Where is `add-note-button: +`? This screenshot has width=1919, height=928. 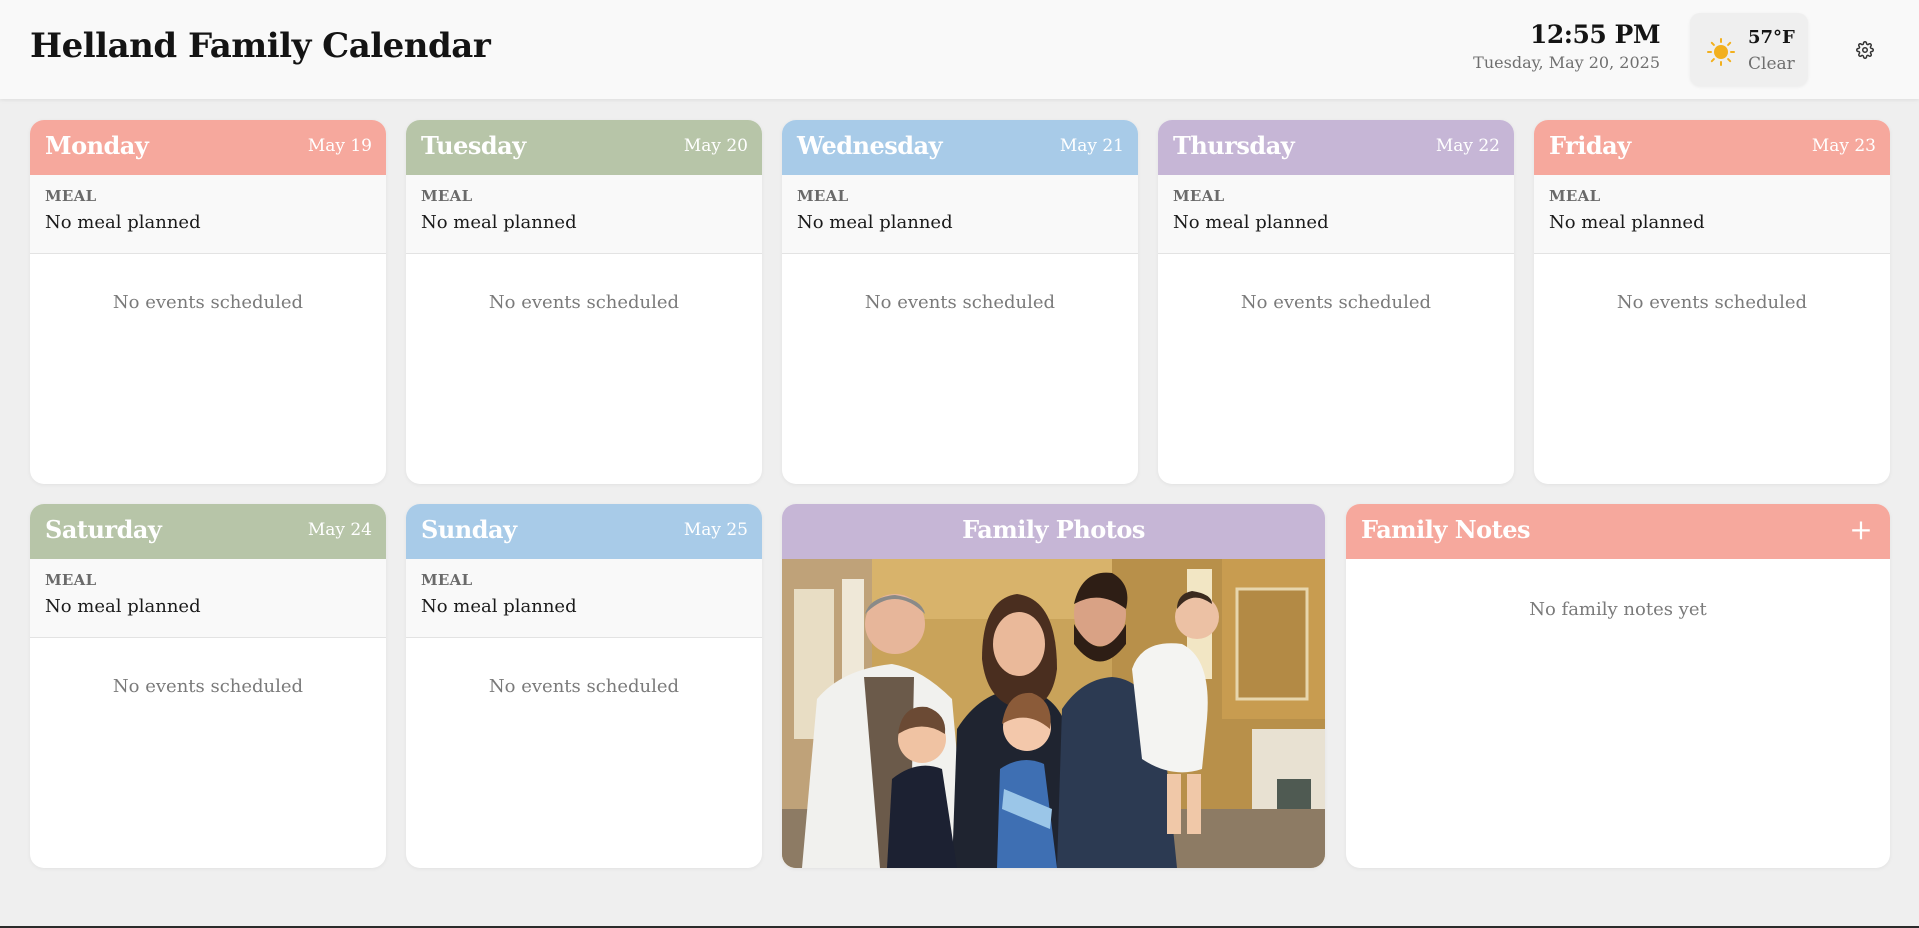 add-note-button: + is located at coordinates (1861, 529).